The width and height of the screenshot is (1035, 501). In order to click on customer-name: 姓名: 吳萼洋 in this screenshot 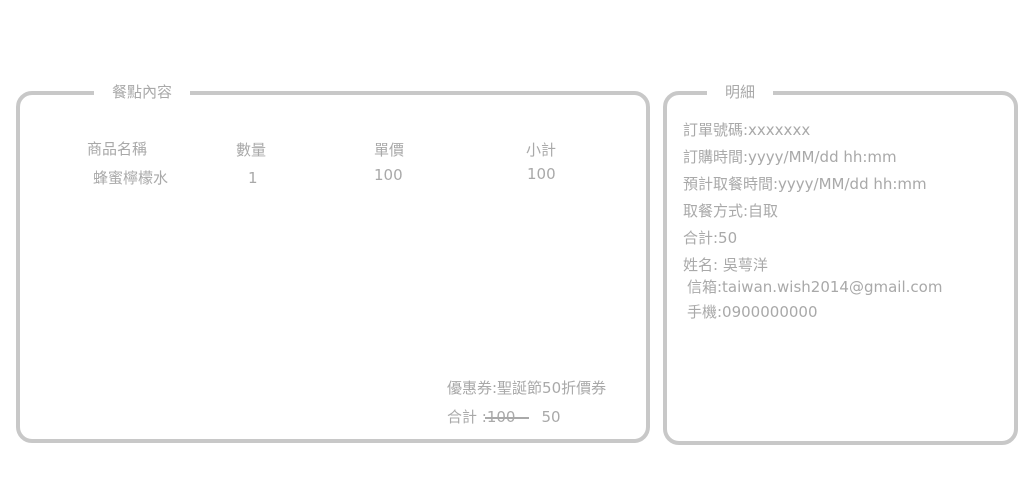, I will do `click(725, 265)`.